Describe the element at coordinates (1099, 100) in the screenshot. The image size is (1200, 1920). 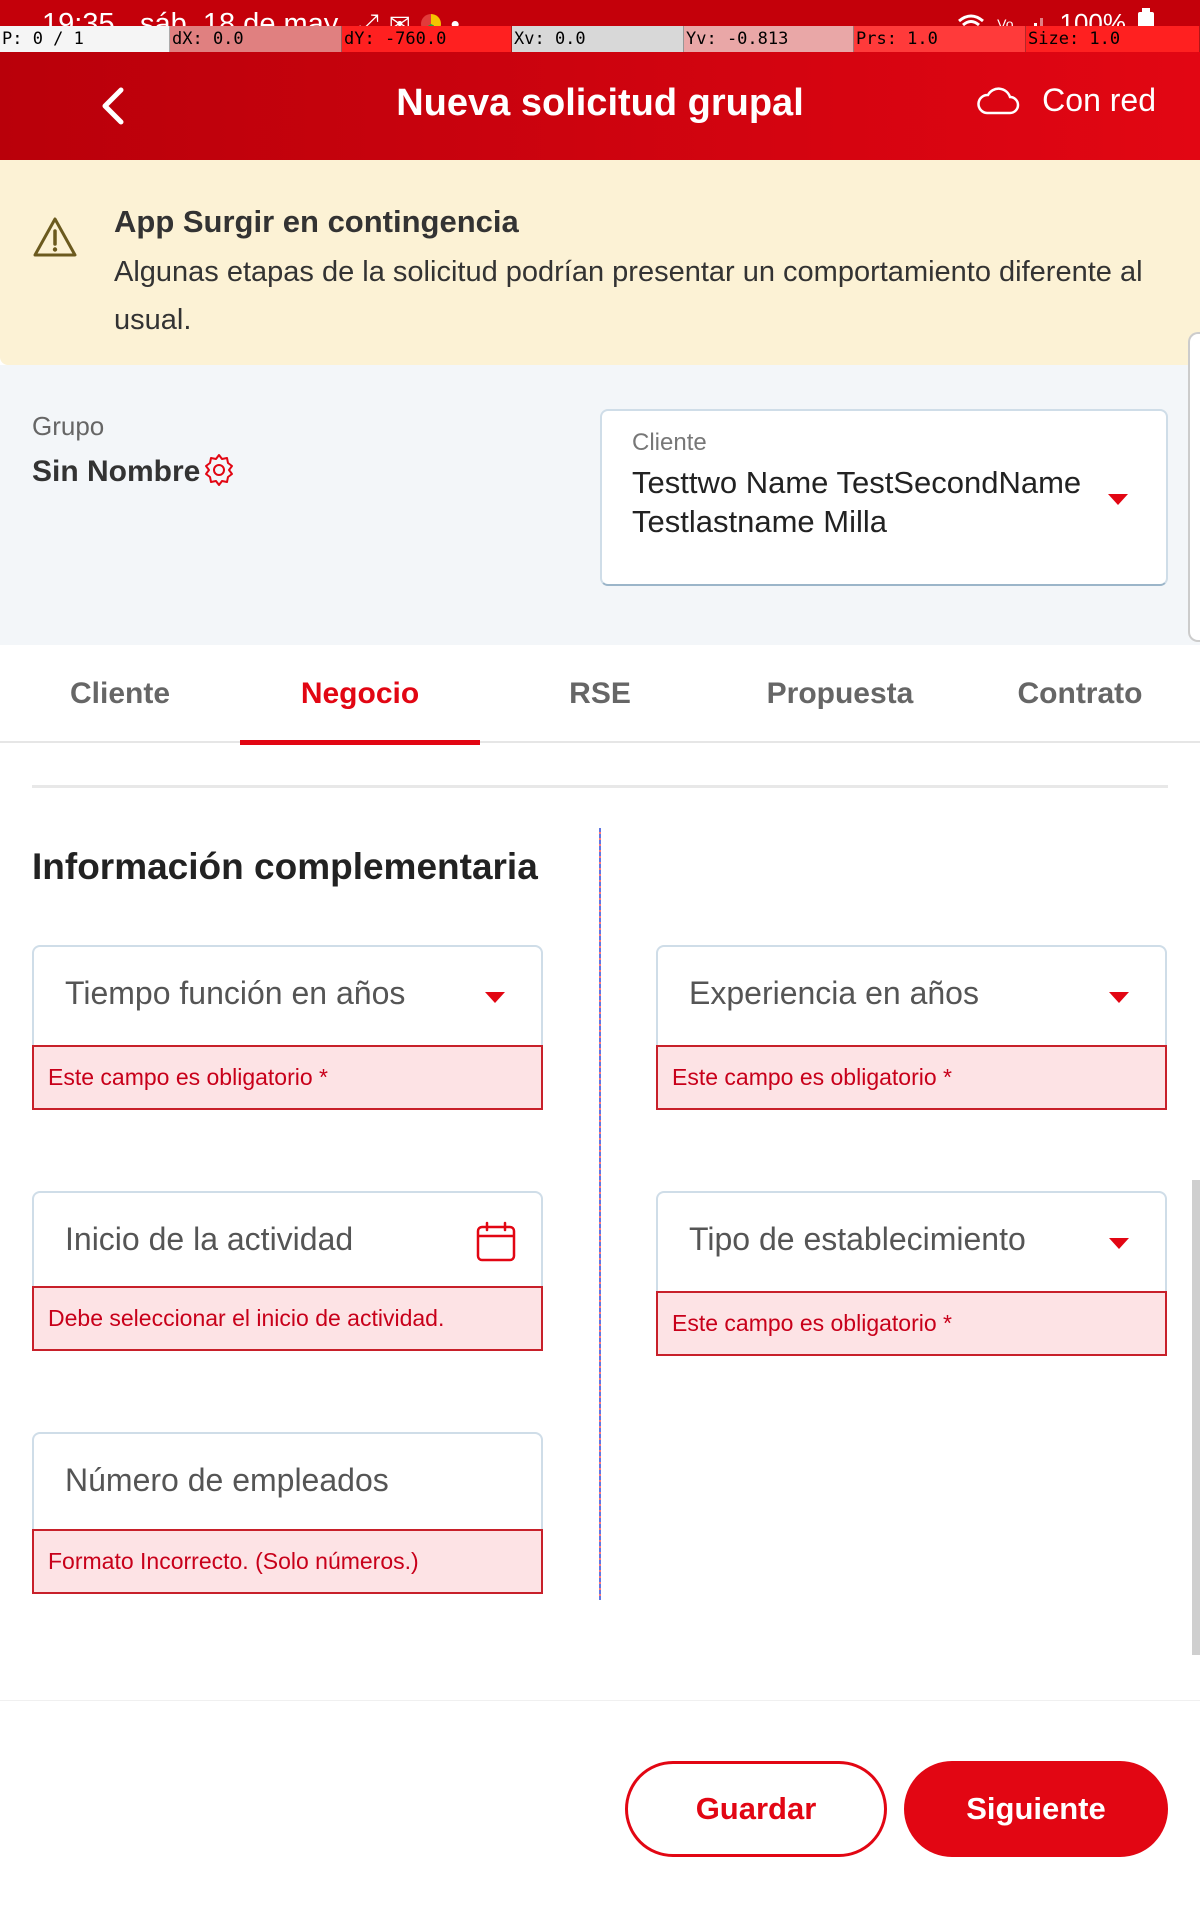
I see `network-status-label: Con red` at that location.